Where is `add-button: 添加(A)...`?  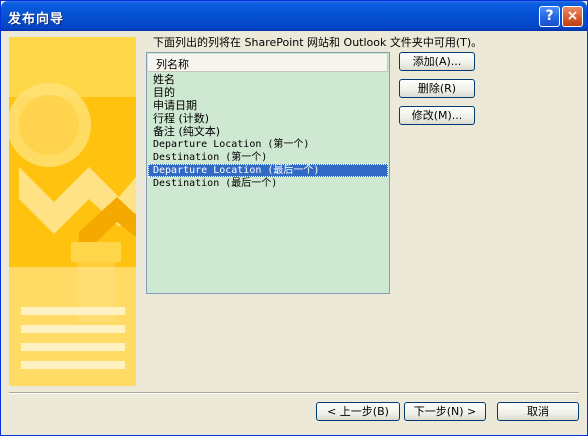 add-button: 添加(A)... is located at coordinates (437, 61).